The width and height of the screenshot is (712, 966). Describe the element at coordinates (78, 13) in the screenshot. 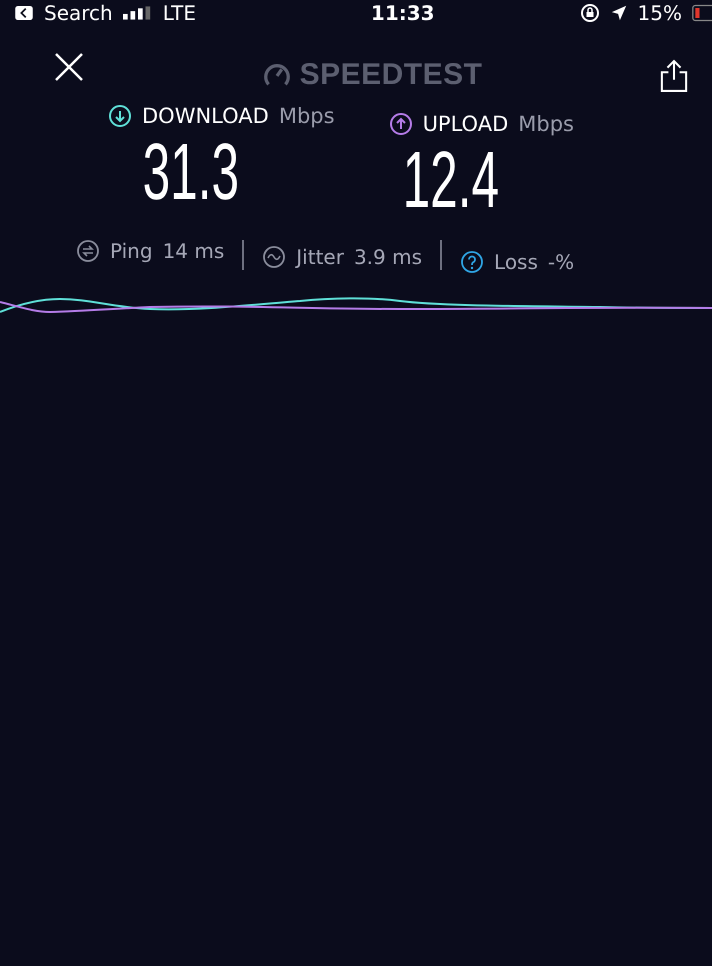

I see `back-label: Search` at that location.